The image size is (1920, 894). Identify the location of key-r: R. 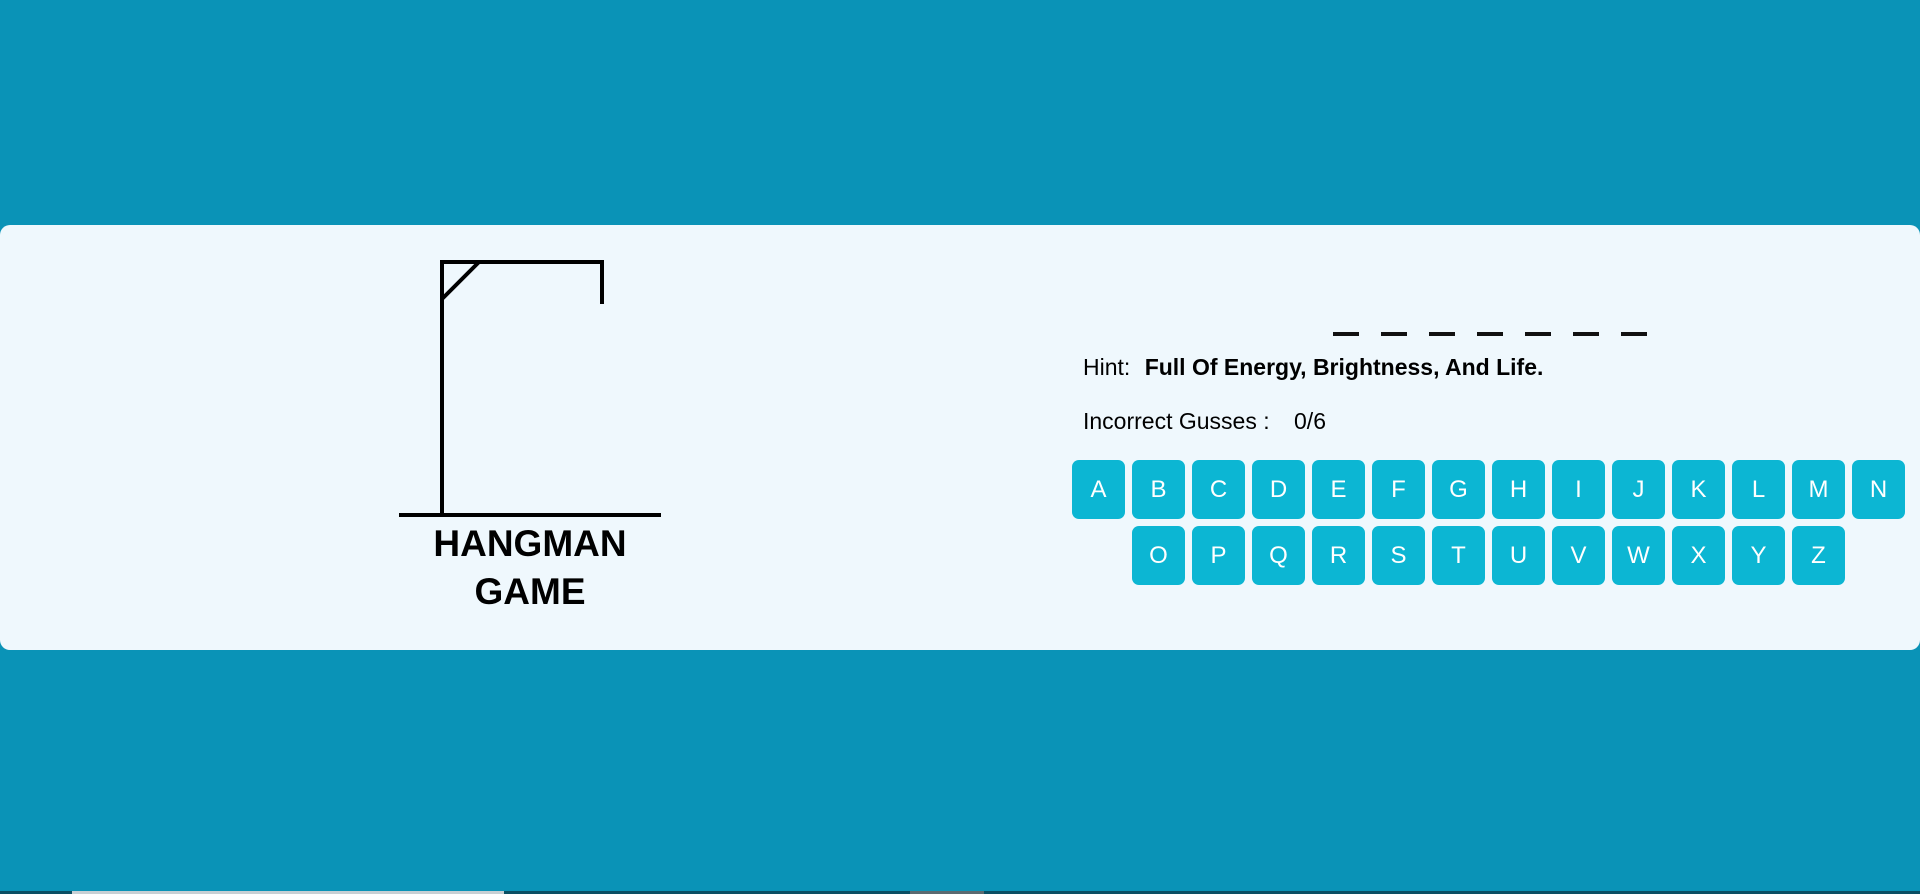
(1338, 555).